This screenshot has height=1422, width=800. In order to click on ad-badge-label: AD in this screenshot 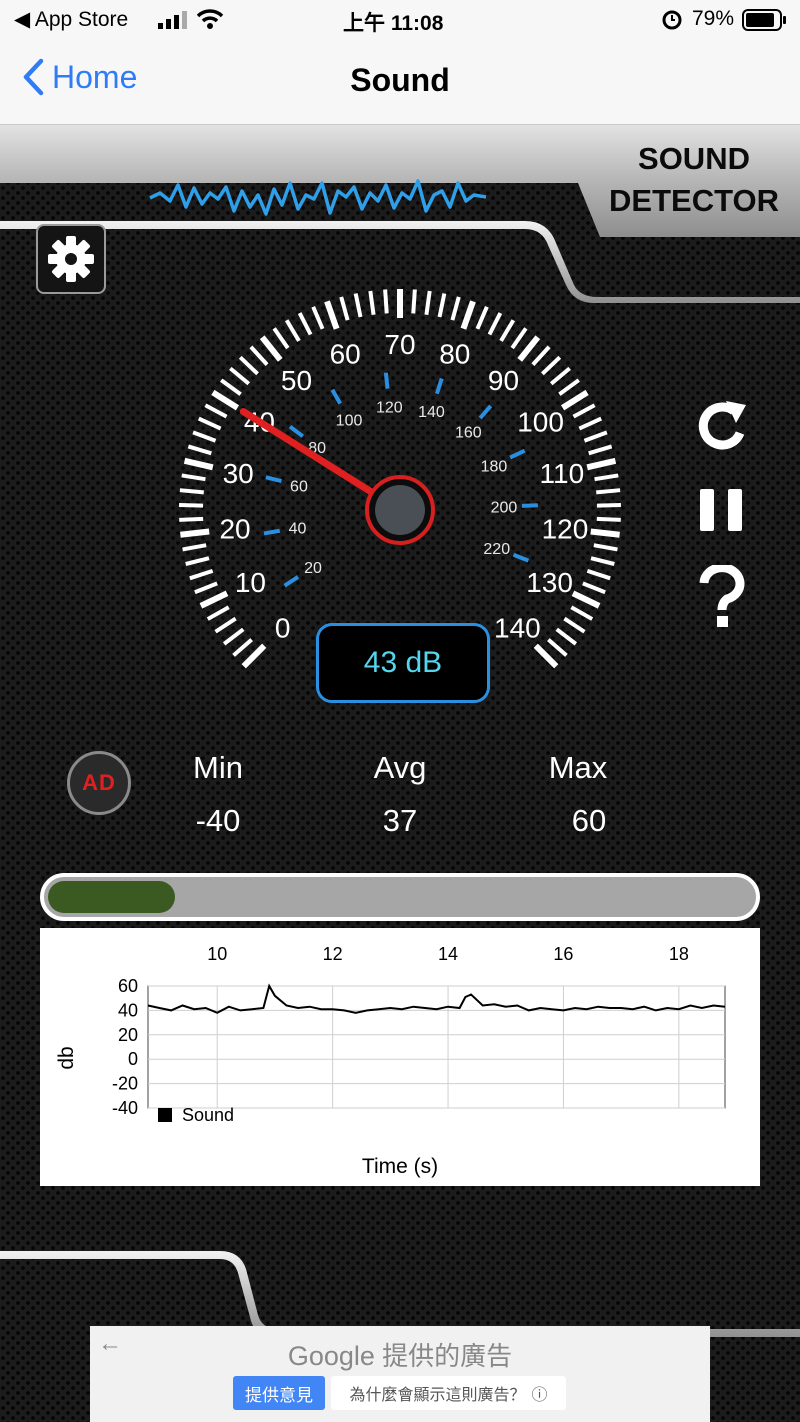, I will do `click(99, 782)`.